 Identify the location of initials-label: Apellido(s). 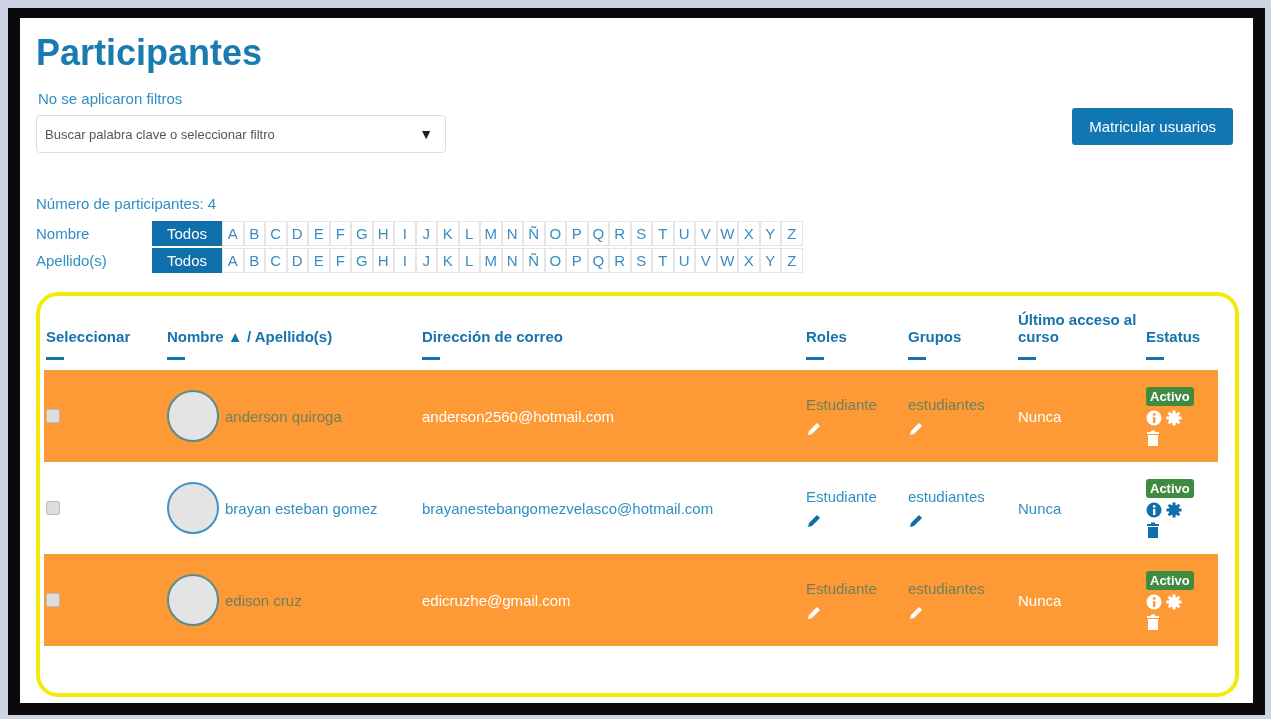
(72, 260).